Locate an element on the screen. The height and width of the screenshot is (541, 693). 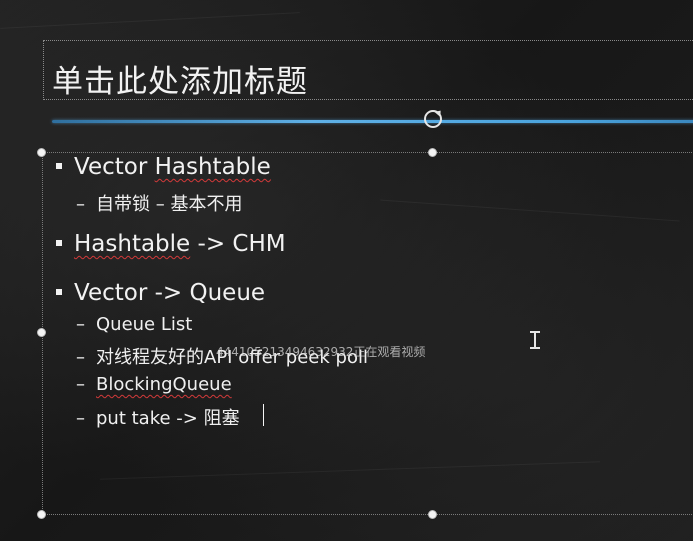
bullet-text: -> CHM is located at coordinates (238, 244).